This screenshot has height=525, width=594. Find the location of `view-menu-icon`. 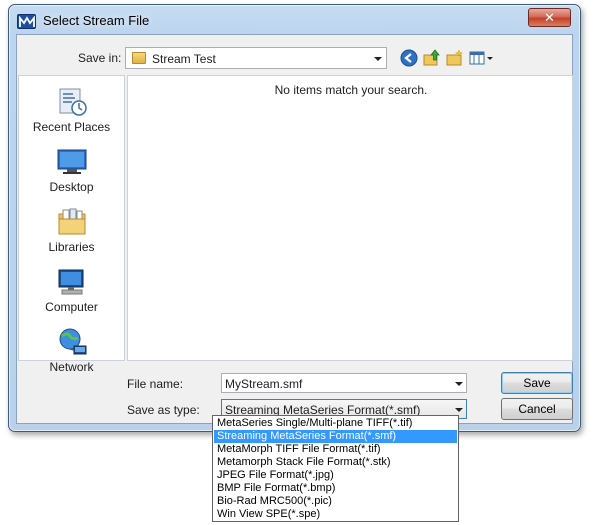

view-menu-icon is located at coordinates (482, 58).